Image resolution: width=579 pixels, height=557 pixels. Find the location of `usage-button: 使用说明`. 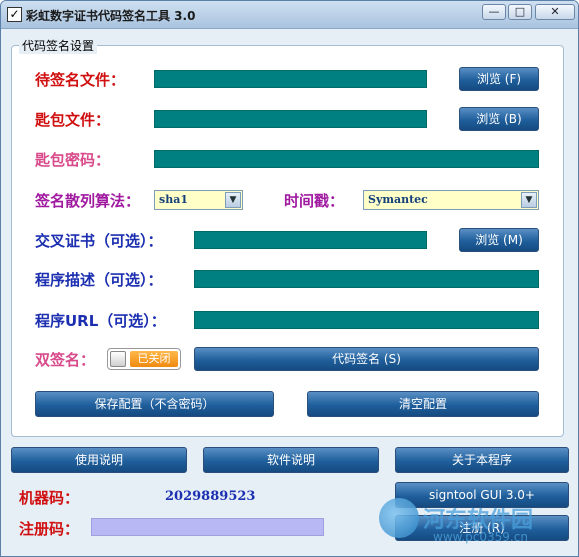

usage-button: 使用说明 is located at coordinates (99, 460).